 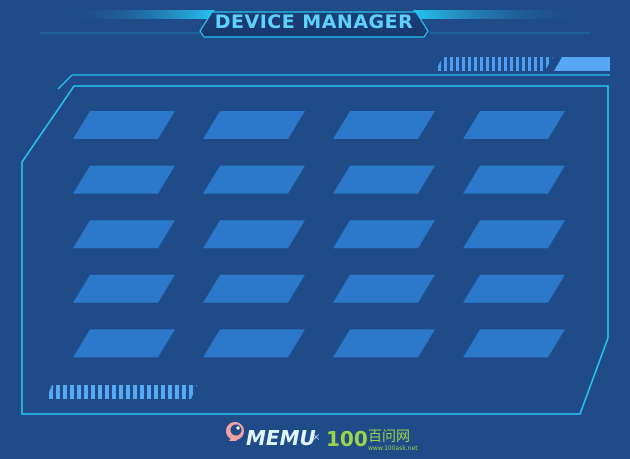 What do you see at coordinates (389, 437) in the screenshot?
I see `partner-name: 百问网` at bounding box center [389, 437].